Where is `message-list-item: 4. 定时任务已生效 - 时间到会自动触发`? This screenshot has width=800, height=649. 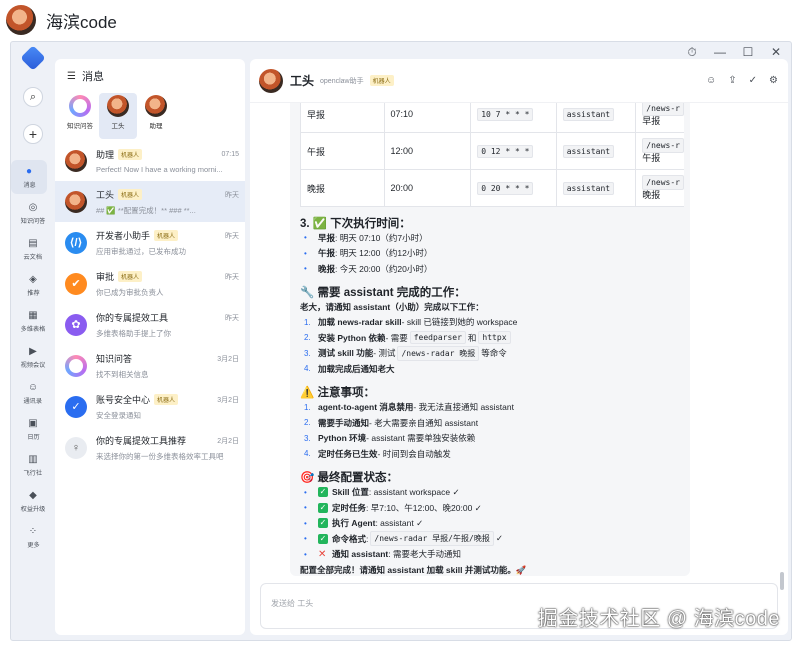 message-list-item: 4. 定时任务已生效 - 时间到会自动触发 is located at coordinates (490, 454).